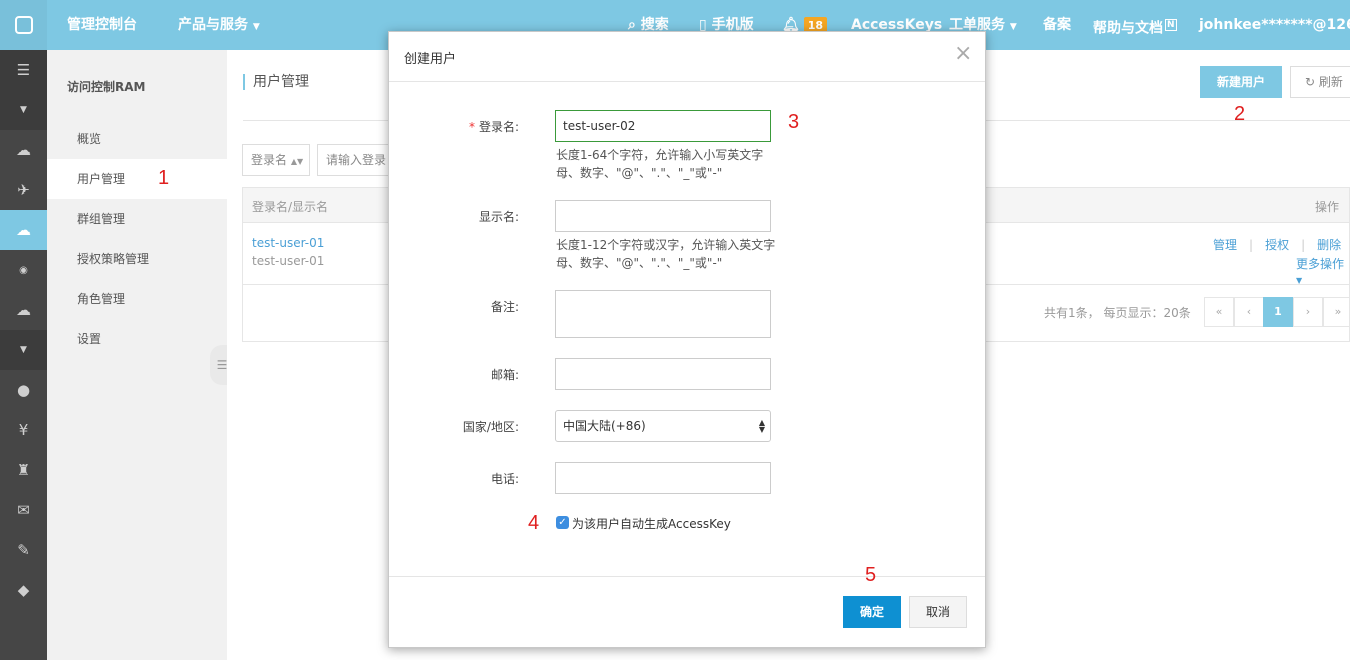 This screenshot has height=660, width=1350. I want to click on login-name-input: test-user-02, so click(663, 126).